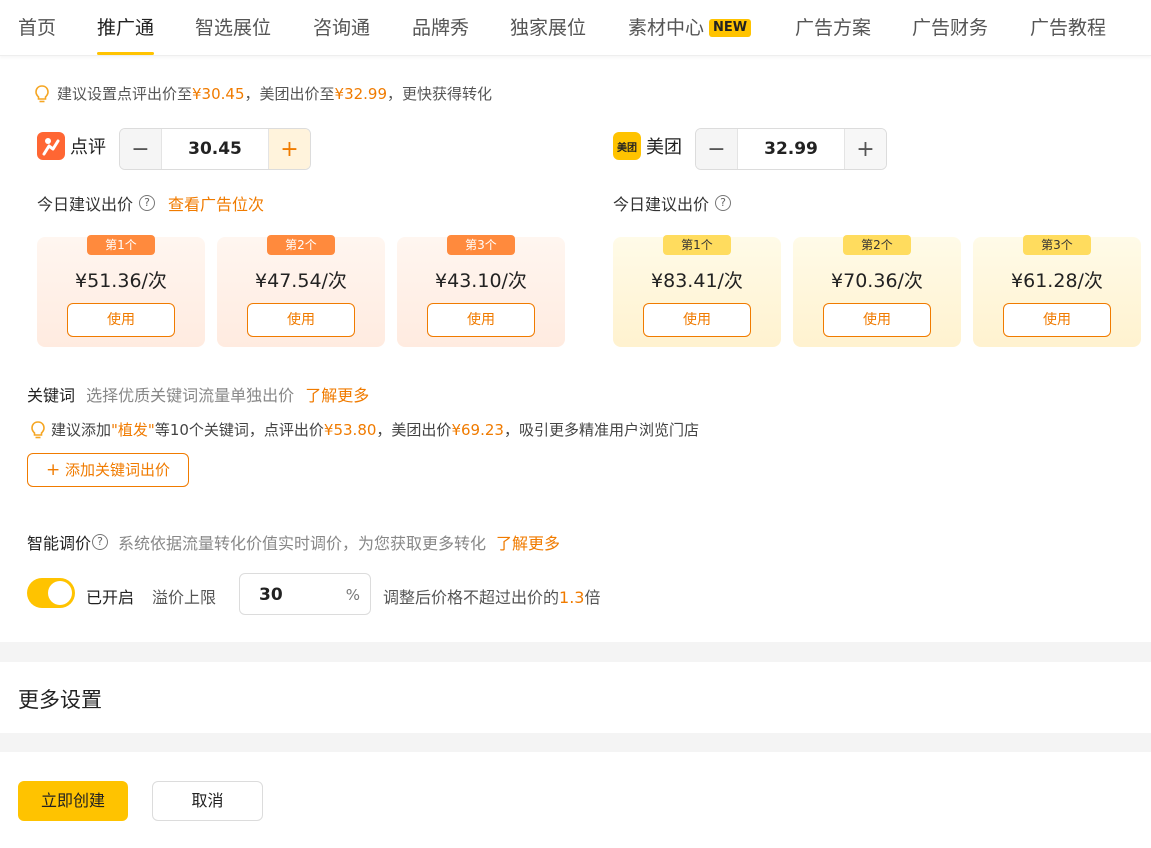 The width and height of the screenshot is (1151, 848). I want to click on premium-cap-note: 调整后价格不超过出价的1.3倍, so click(491, 596).